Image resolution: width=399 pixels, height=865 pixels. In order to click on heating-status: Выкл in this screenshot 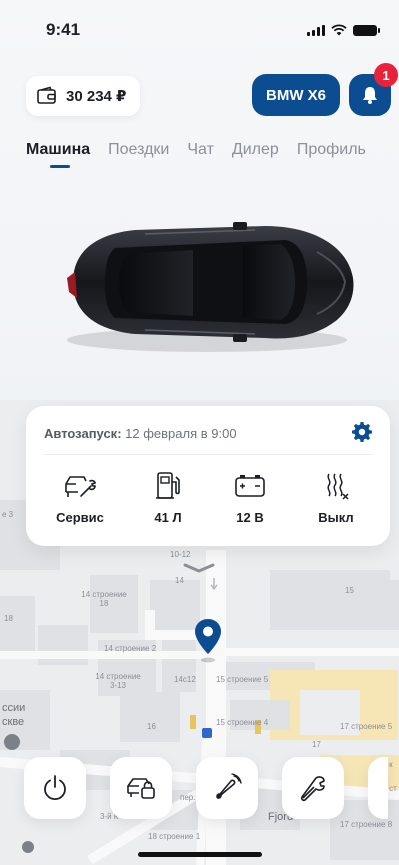, I will do `click(336, 497)`.